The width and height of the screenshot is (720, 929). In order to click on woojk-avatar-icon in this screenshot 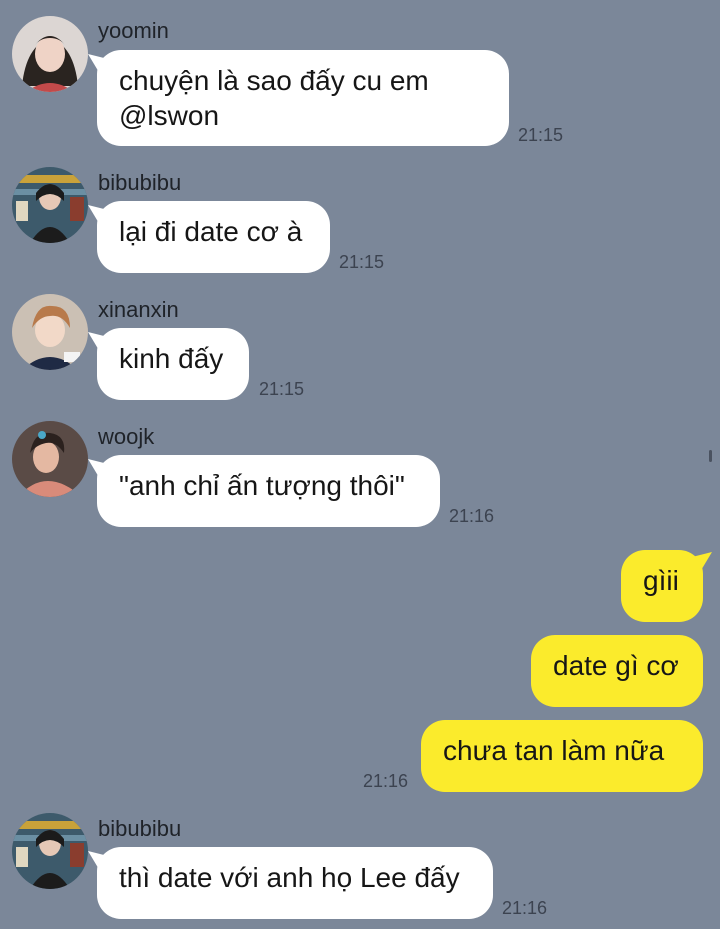, I will do `click(50, 459)`.